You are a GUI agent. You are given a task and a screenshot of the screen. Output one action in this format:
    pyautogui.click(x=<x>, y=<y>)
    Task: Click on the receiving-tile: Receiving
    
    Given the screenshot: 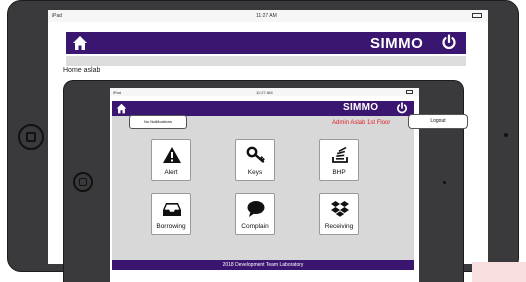 What is the action you would take?
    pyautogui.click(x=339, y=214)
    